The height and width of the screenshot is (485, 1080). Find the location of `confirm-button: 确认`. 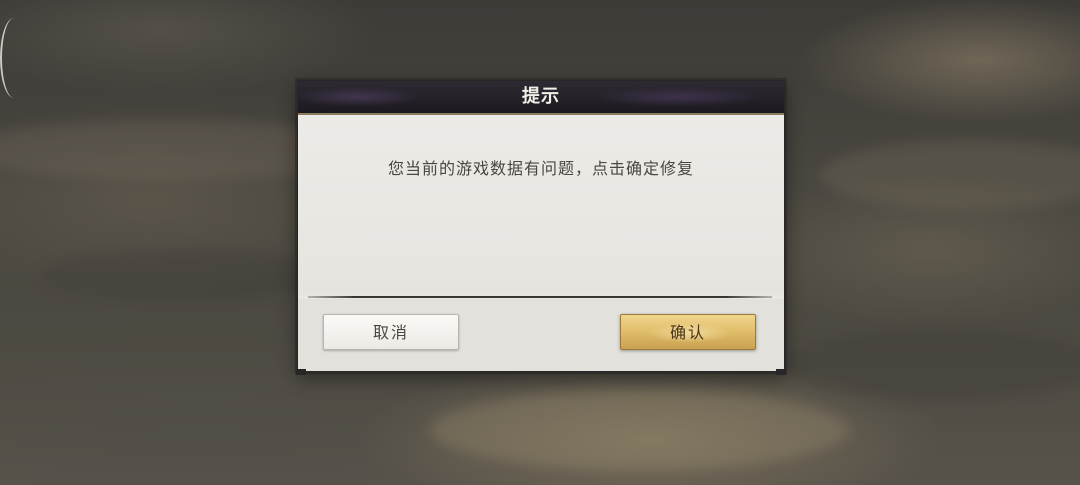

confirm-button: 确认 is located at coordinates (688, 332).